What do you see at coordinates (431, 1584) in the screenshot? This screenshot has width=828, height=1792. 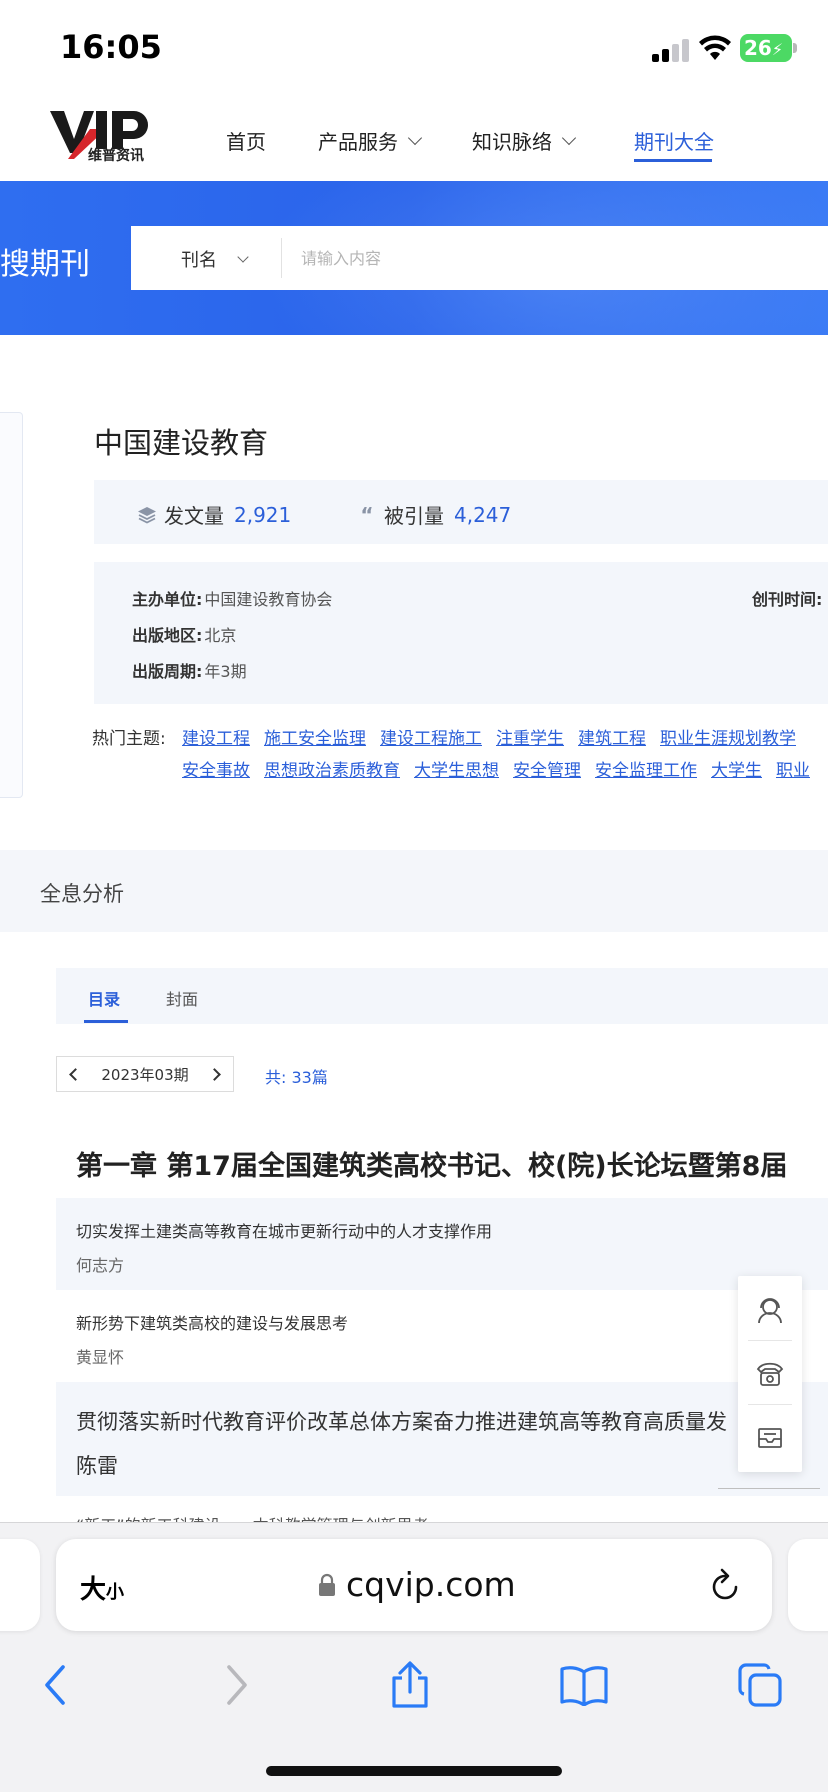 I see `url-text: cqvip.com` at bounding box center [431, 1584].